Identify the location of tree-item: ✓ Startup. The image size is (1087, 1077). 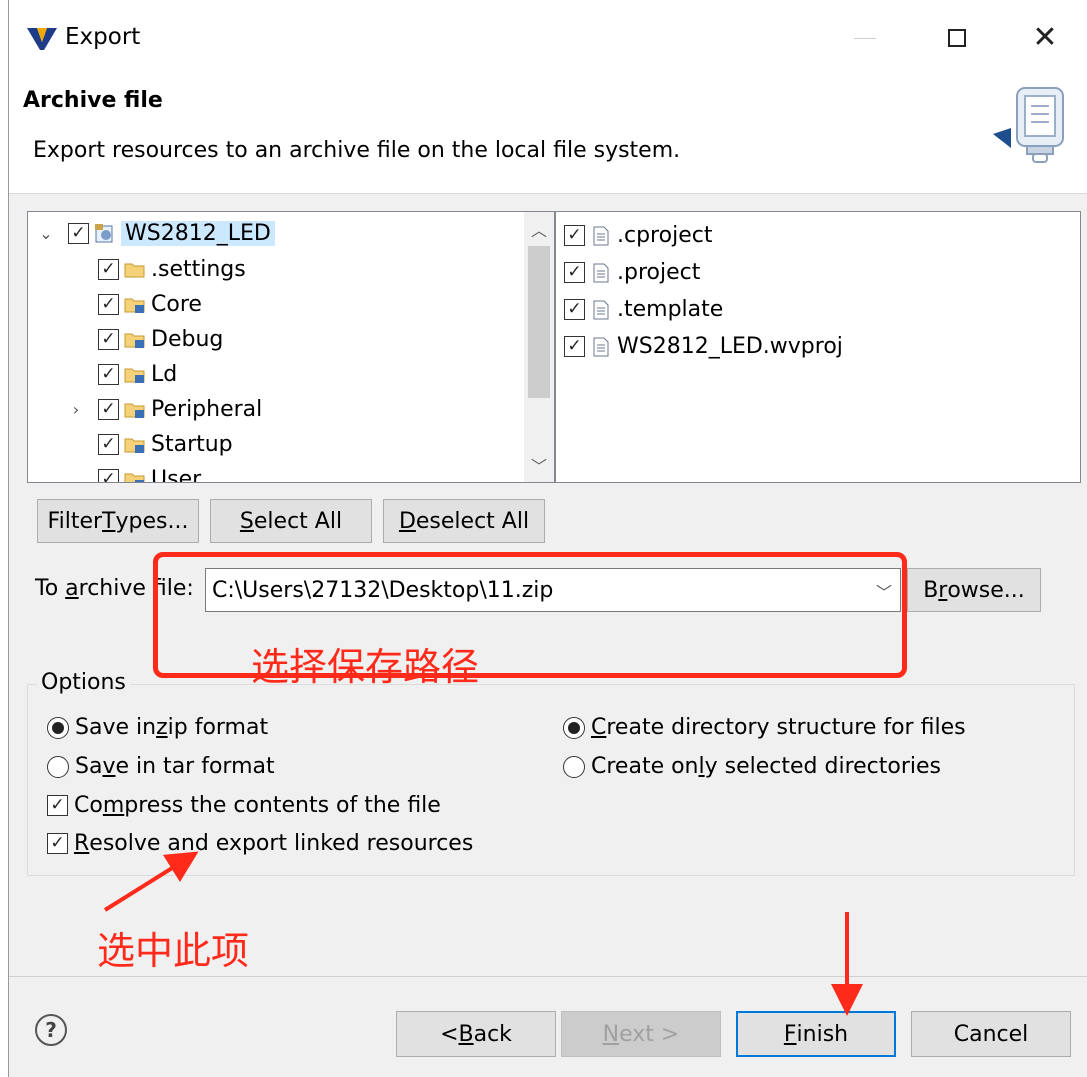
(165, 444).